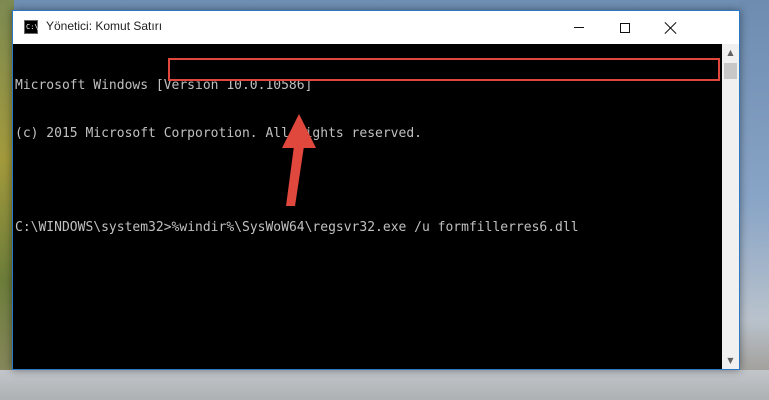  I want to click on maximize-icon, so click(625, 27).